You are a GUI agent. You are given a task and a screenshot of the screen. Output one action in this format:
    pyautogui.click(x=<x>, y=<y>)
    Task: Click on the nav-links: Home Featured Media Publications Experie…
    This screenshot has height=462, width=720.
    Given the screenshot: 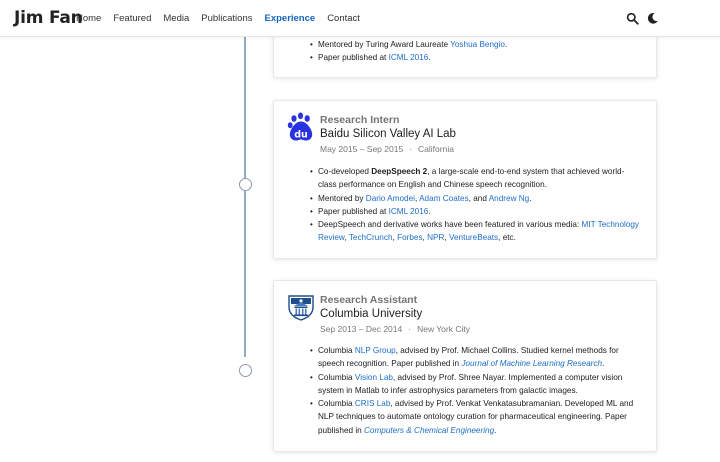 What is the action you would take?
    pyautogui.click(x=224, y=18)
    